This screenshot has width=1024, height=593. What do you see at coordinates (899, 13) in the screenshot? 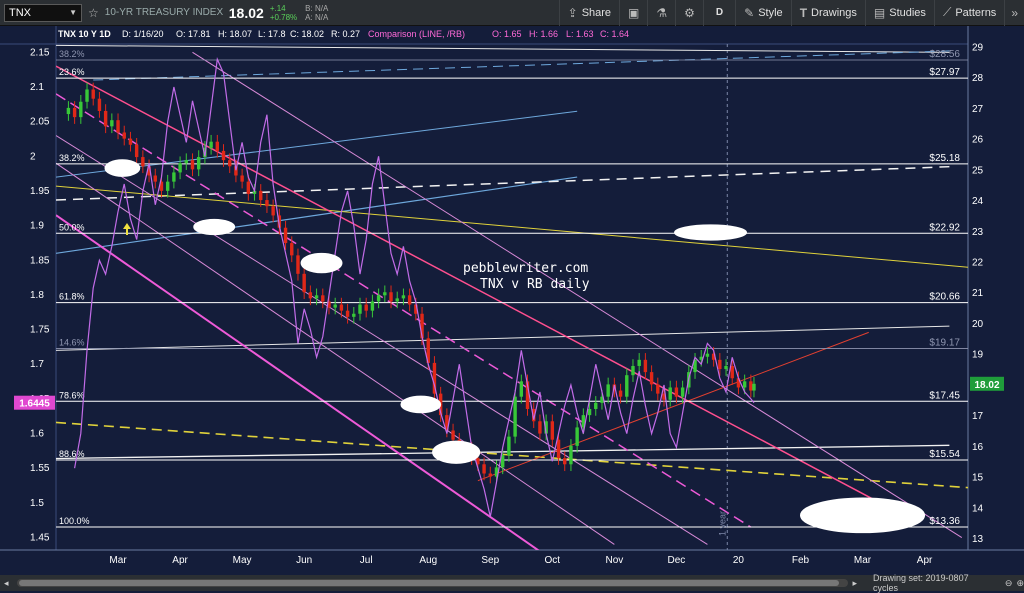
I see `studies-button: ▤ Studies` at bounding box center [899, 13].